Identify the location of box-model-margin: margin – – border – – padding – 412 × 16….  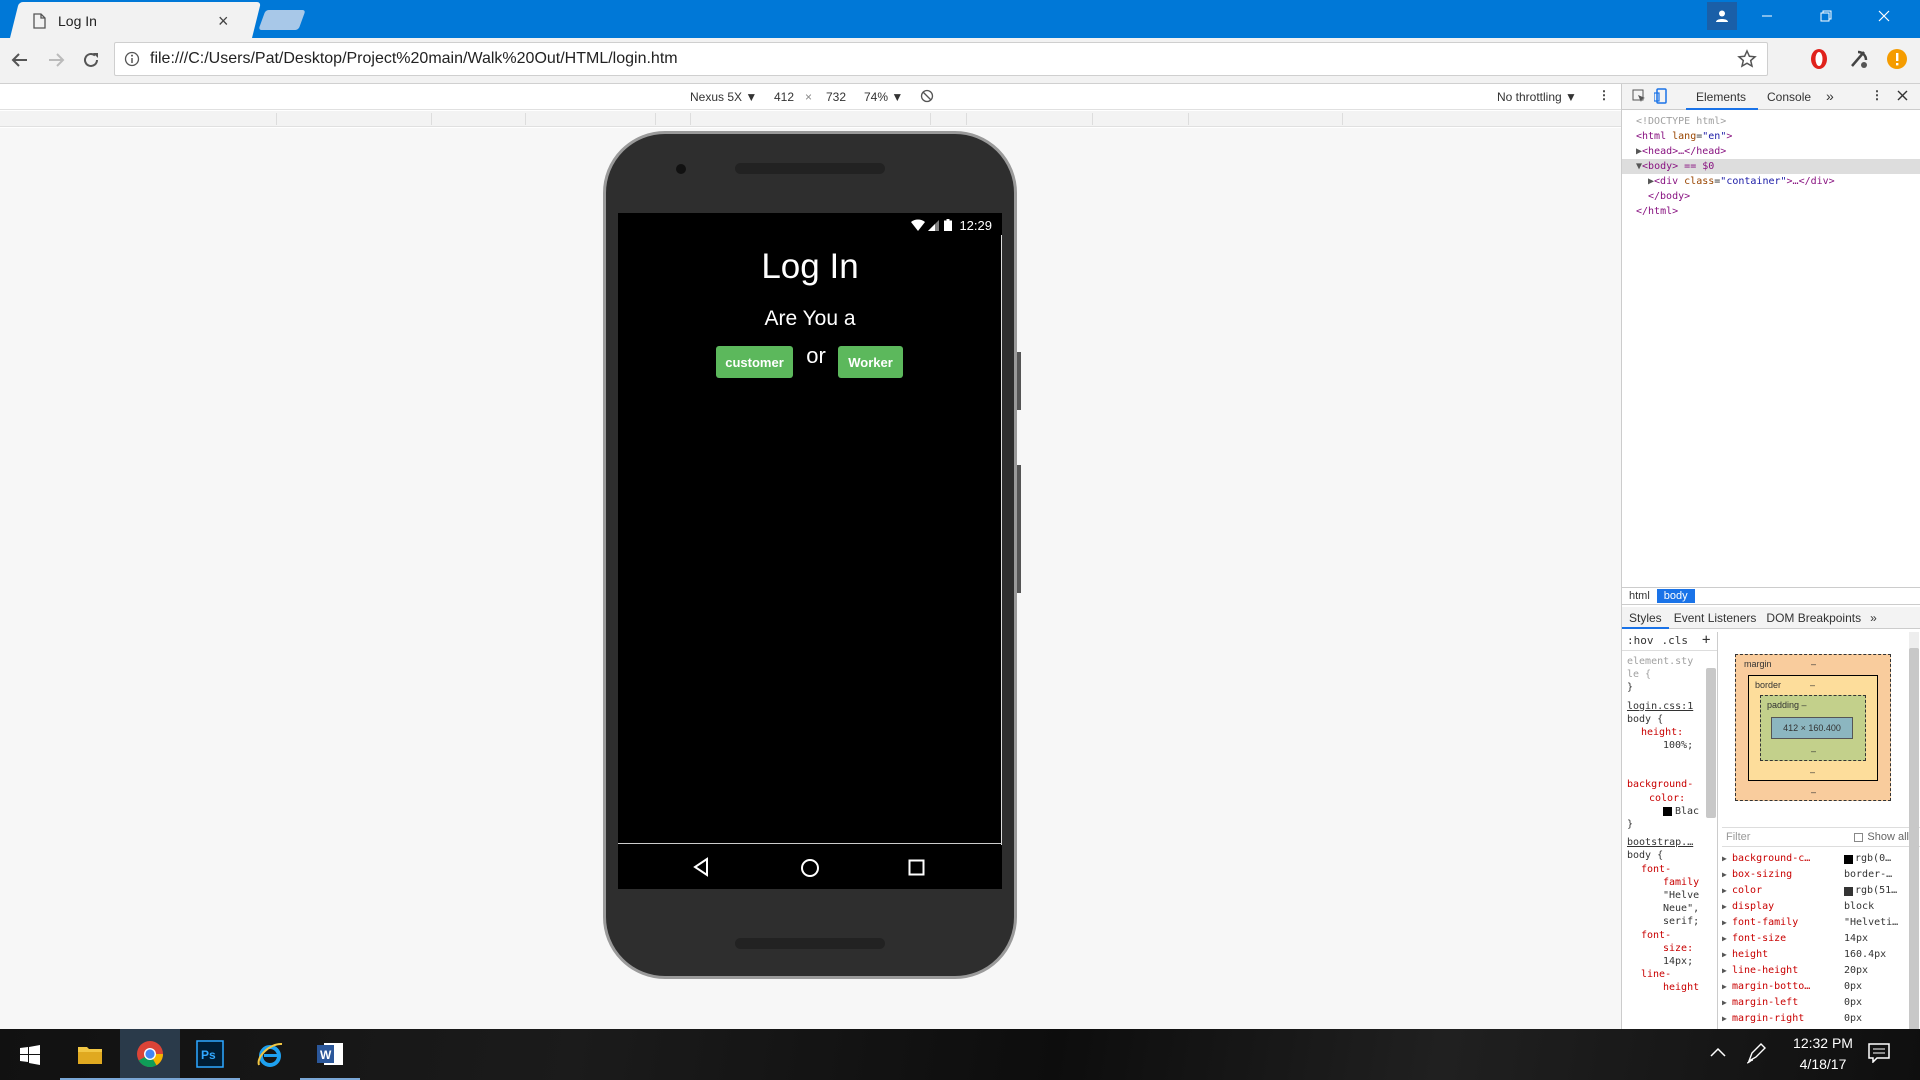
(1813, 727).